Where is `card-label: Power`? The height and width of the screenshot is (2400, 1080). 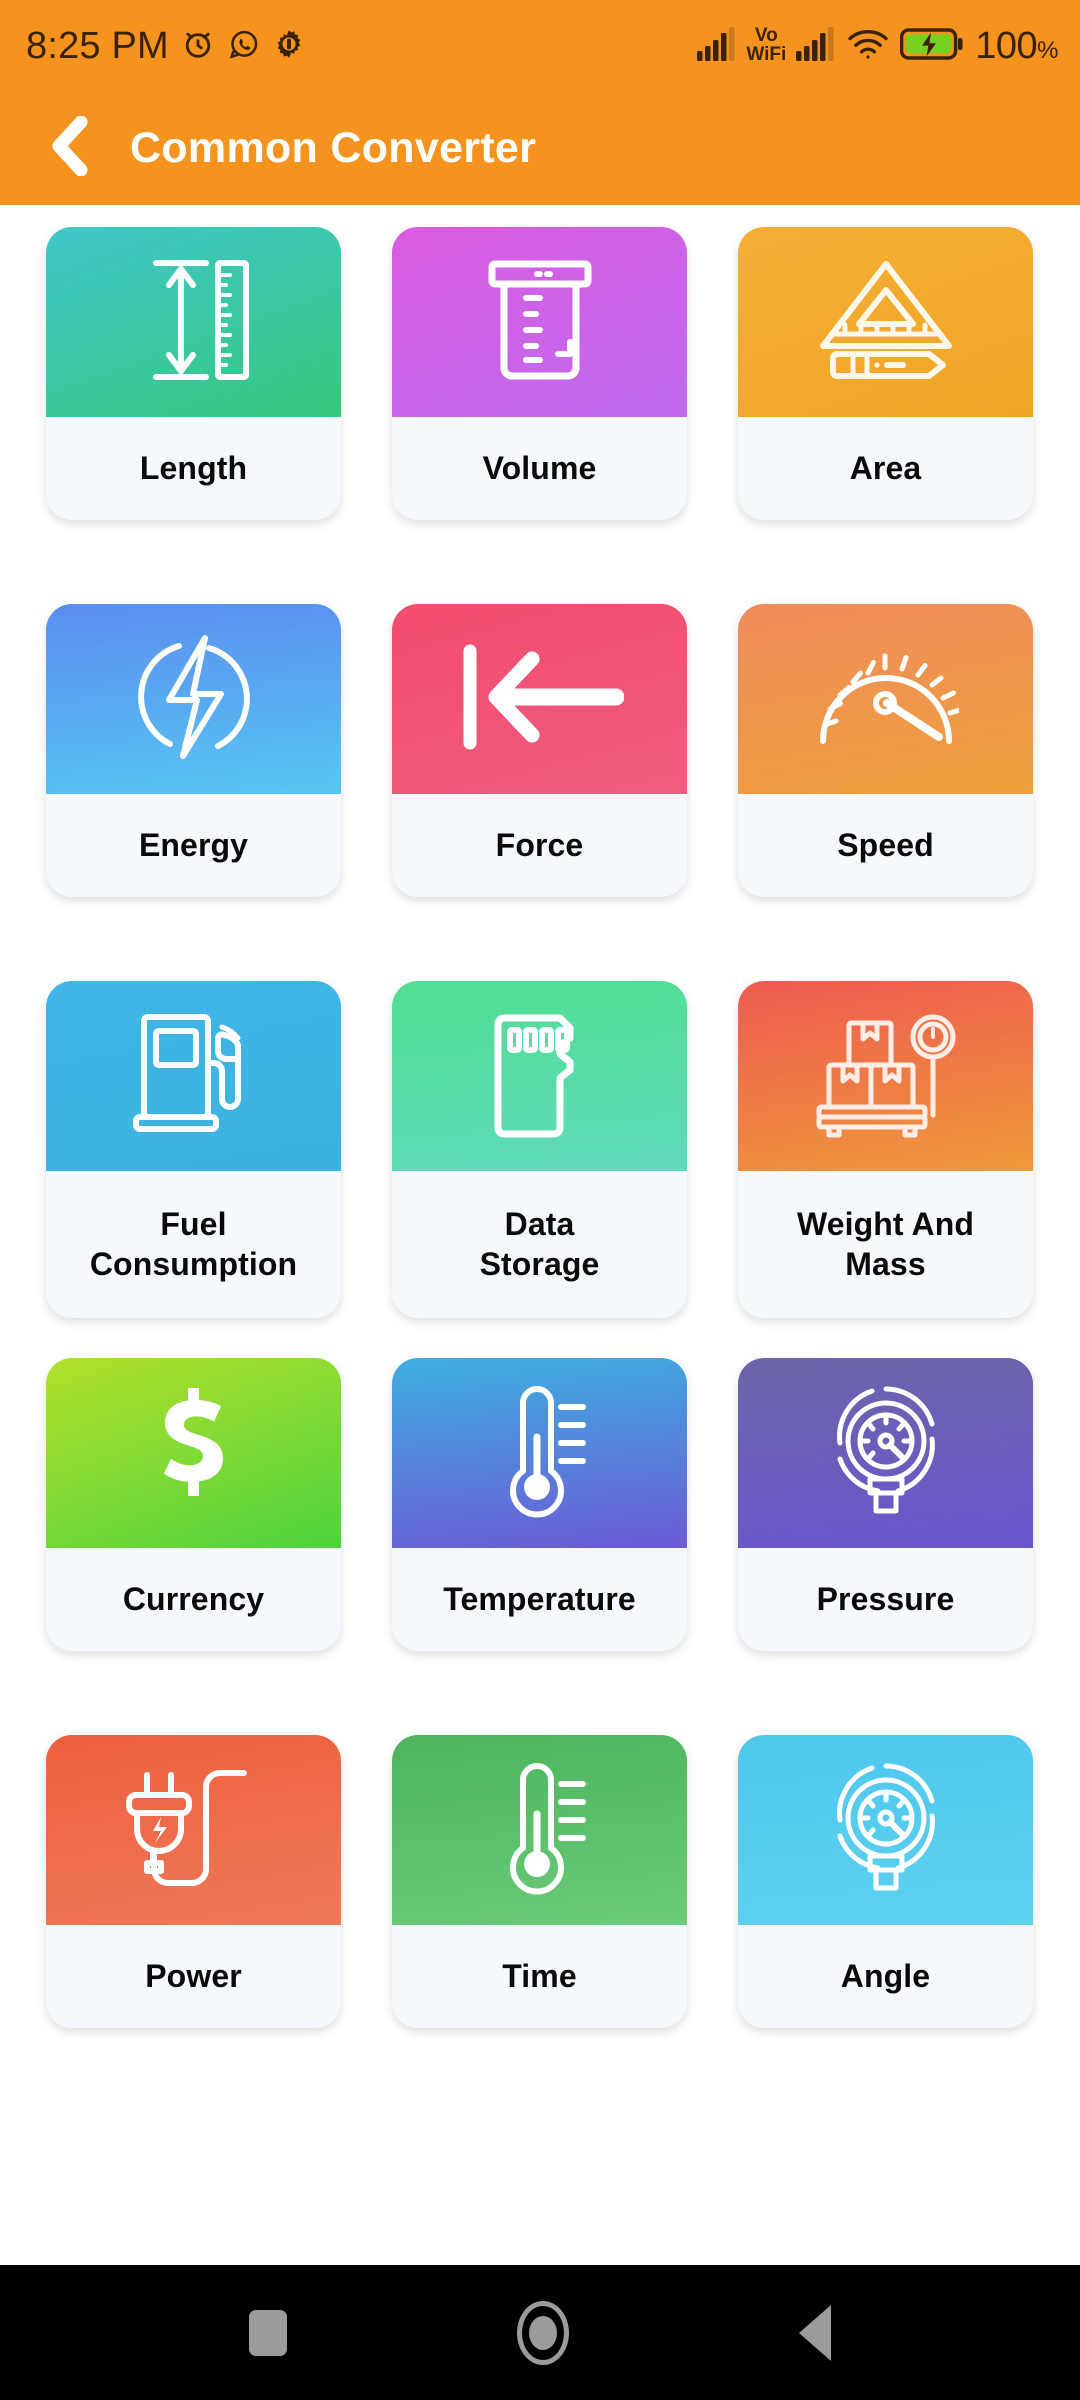 card-label: Power is located at coordinates (193, 1975).